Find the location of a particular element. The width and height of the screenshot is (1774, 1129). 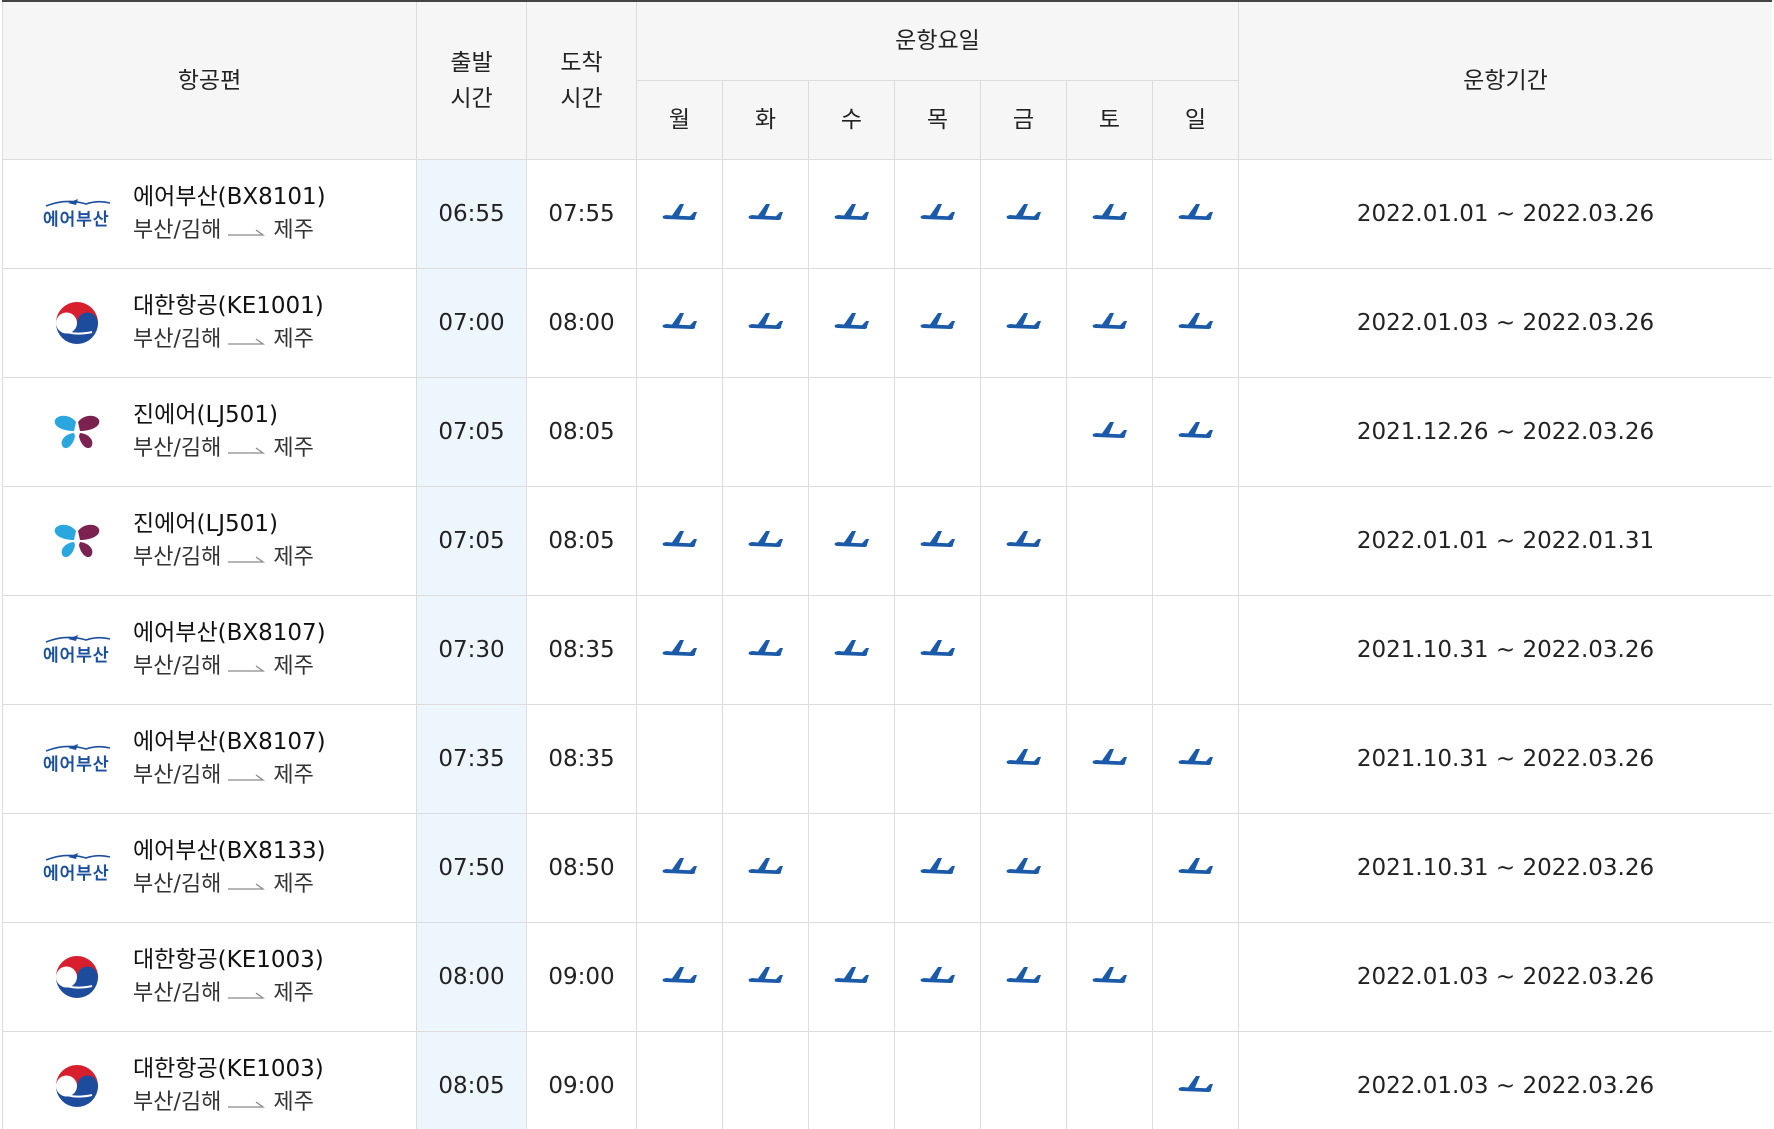

departure-time: 08:05 is located at coordinates (471, 1080).